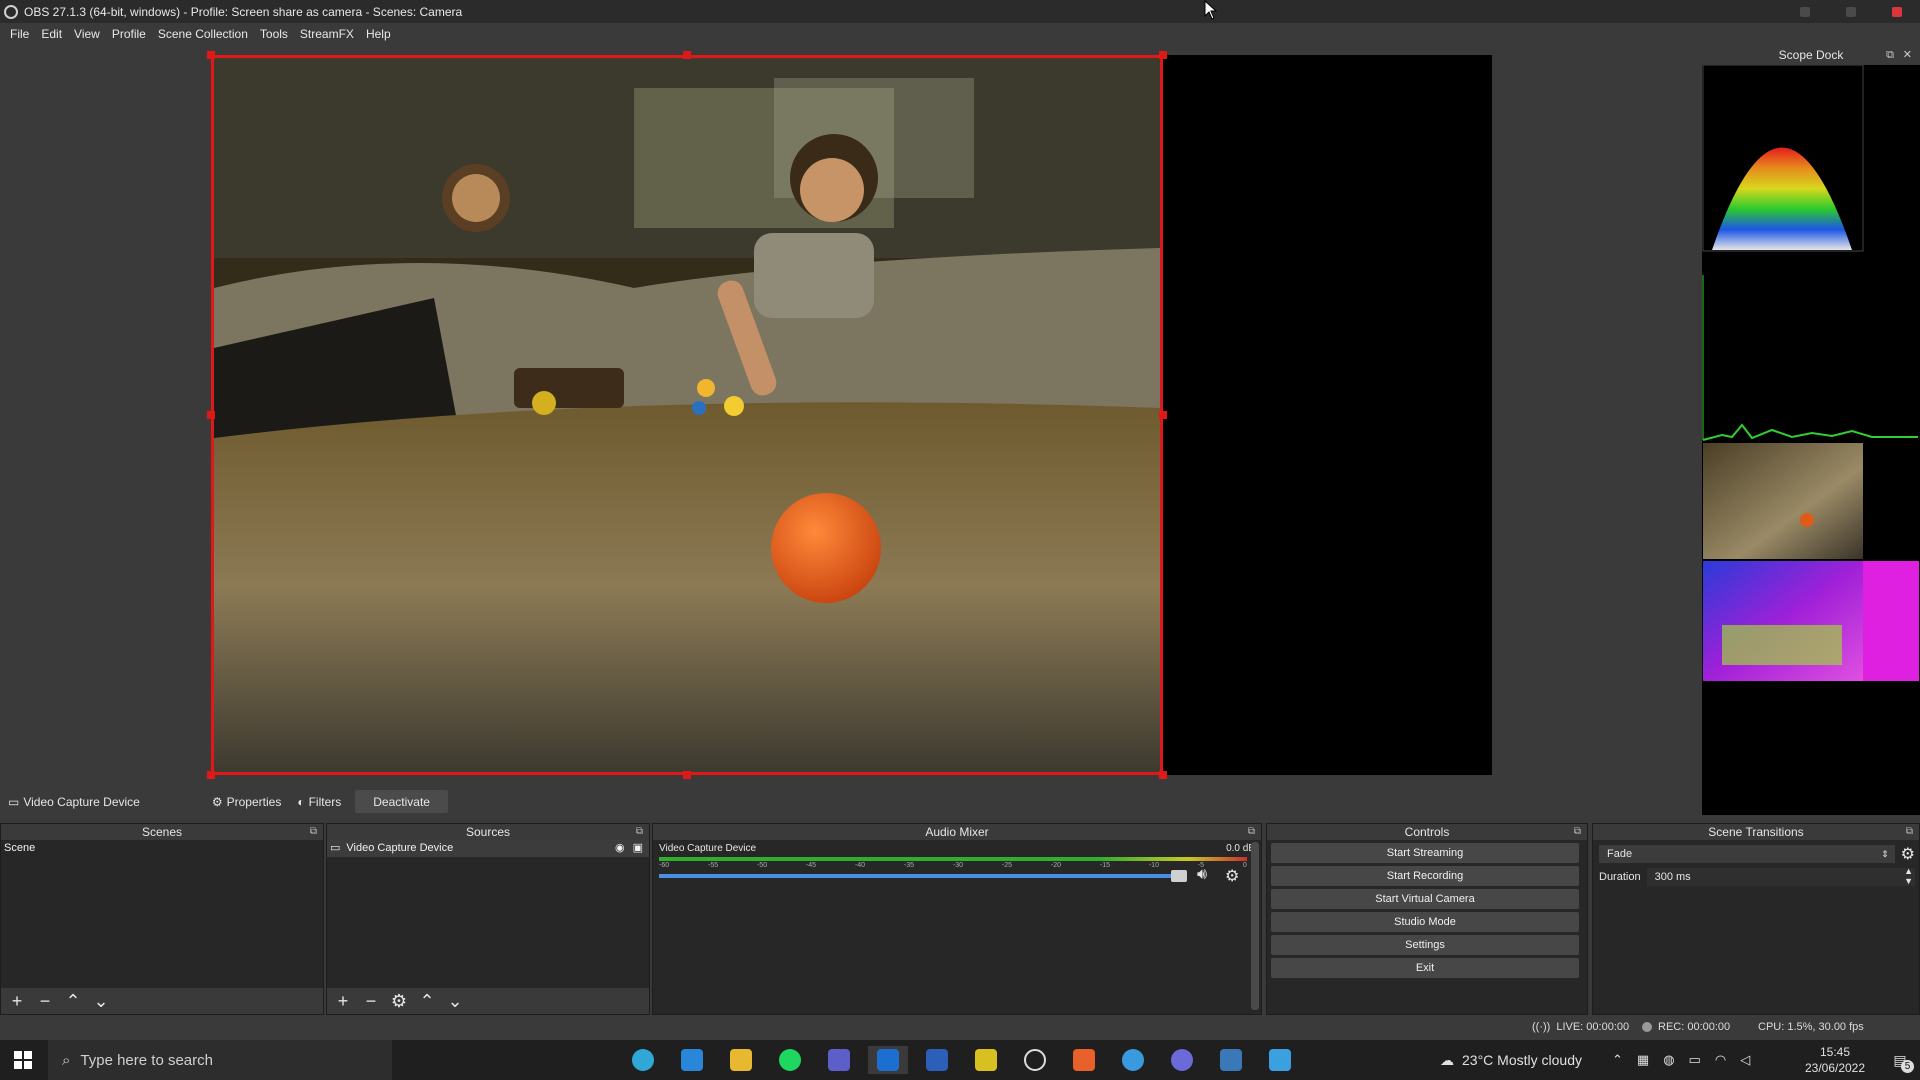  What do you see at coordinates (220, 1060) in the screenshot?
I see `taskbar-search: ⌕ Type here to search` at bounding box center [220, 1060].